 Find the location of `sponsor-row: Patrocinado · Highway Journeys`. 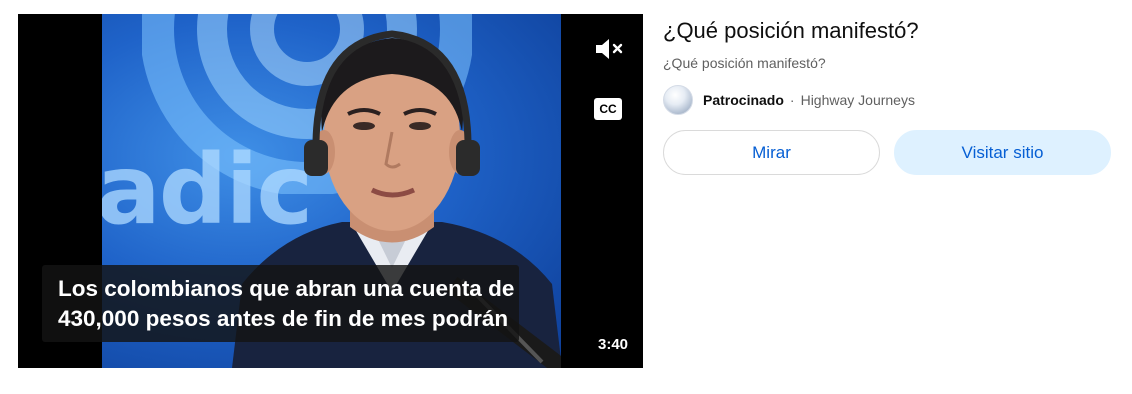

sponsor-row: Patrocinado · Highway Journeys is located at coordinates (789, 99).